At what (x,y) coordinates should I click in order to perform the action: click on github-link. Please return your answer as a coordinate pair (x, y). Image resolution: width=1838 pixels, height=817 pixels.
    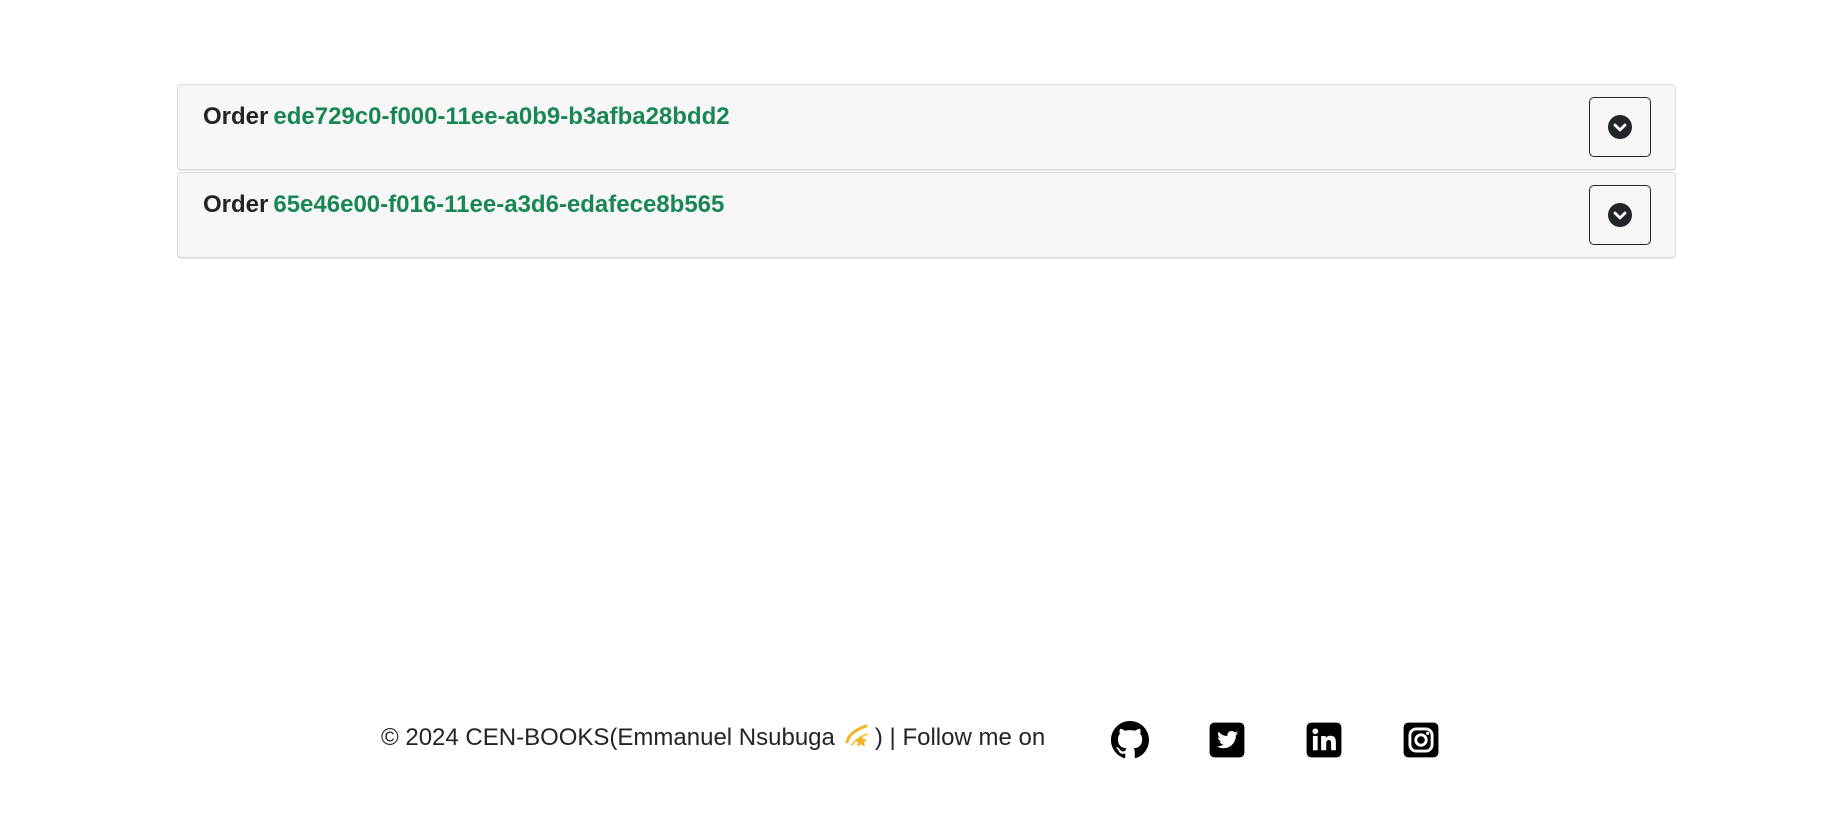
    Looking at the image, I should click on (1130, 740).